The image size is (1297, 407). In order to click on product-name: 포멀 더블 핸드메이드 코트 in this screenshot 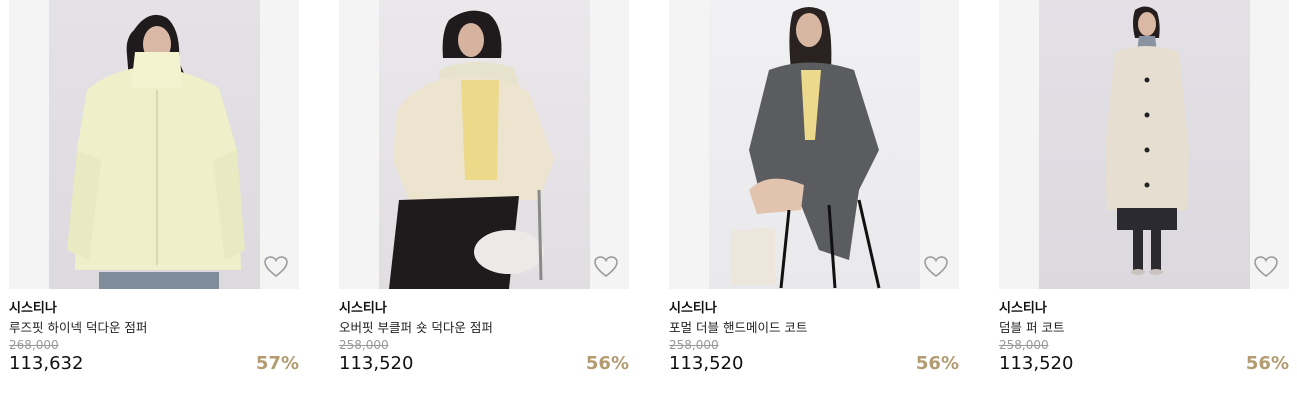, I will do `click(738, 326)`.